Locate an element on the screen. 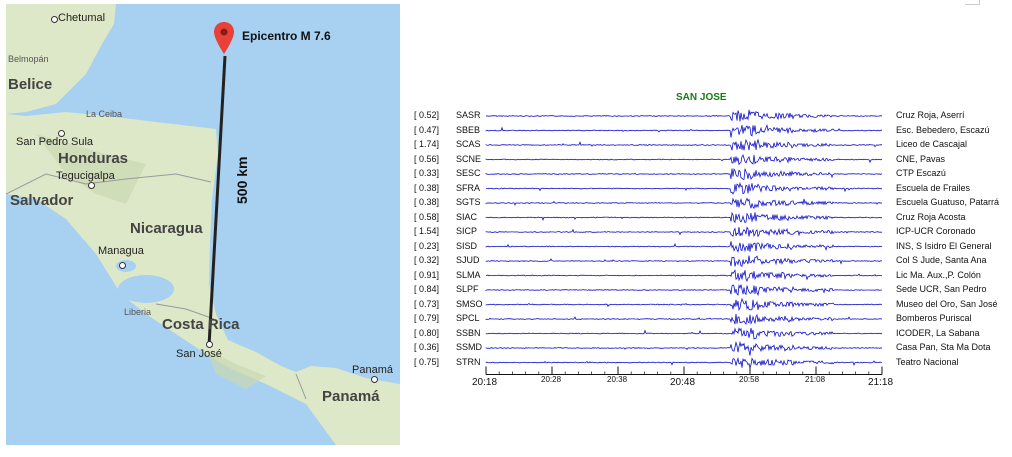 The image size is (1012, 457). station-gain: [ 0.36] is located at coordinates (427, 347).